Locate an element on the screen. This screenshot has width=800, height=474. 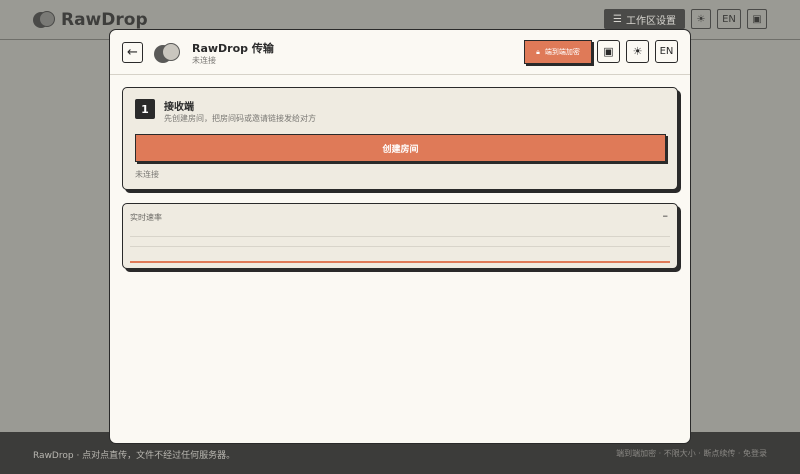
modal-logo-icon is located at coordinates (167, 53).